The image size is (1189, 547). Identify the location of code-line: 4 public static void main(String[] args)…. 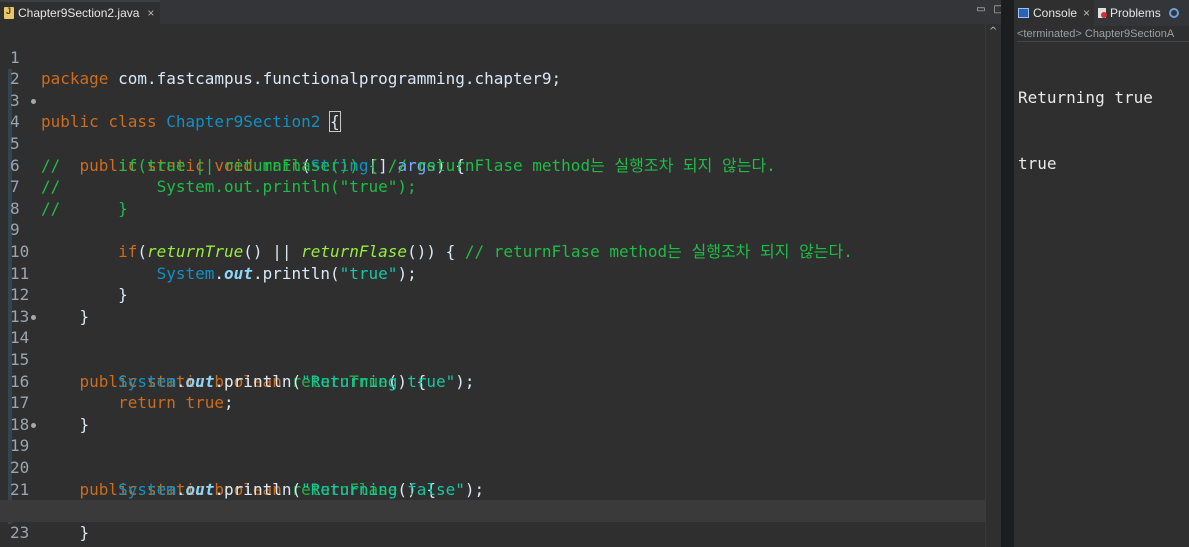
(492, 132).